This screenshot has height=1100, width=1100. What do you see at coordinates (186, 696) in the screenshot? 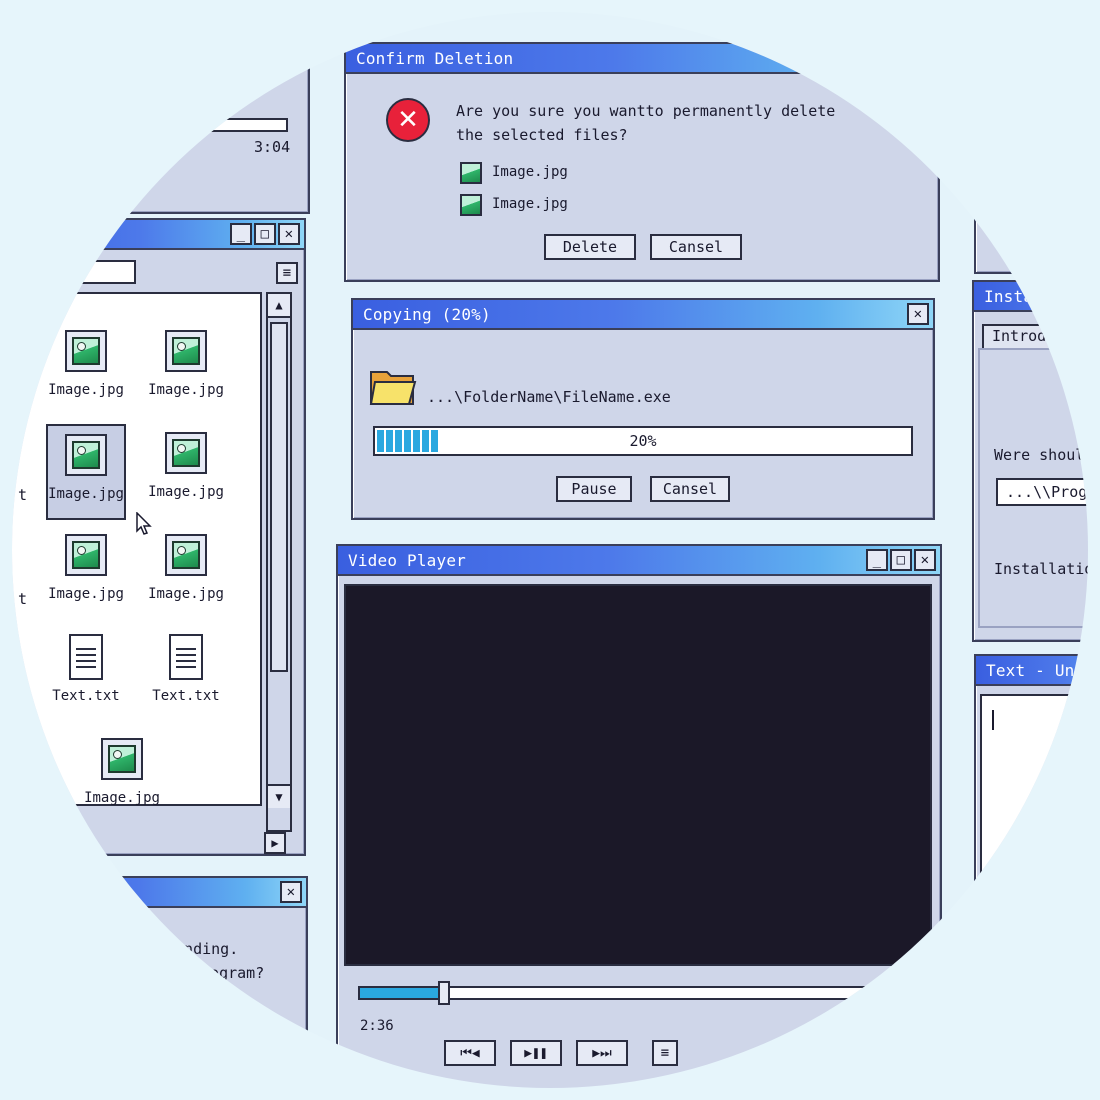
I see `file-label: Text.txt` at bounding box center [186, 696].